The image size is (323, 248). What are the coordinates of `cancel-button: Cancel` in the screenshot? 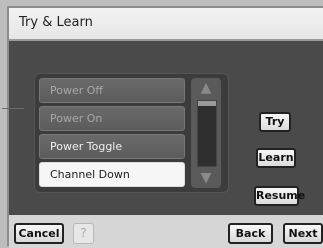 It's located at (39, 233).